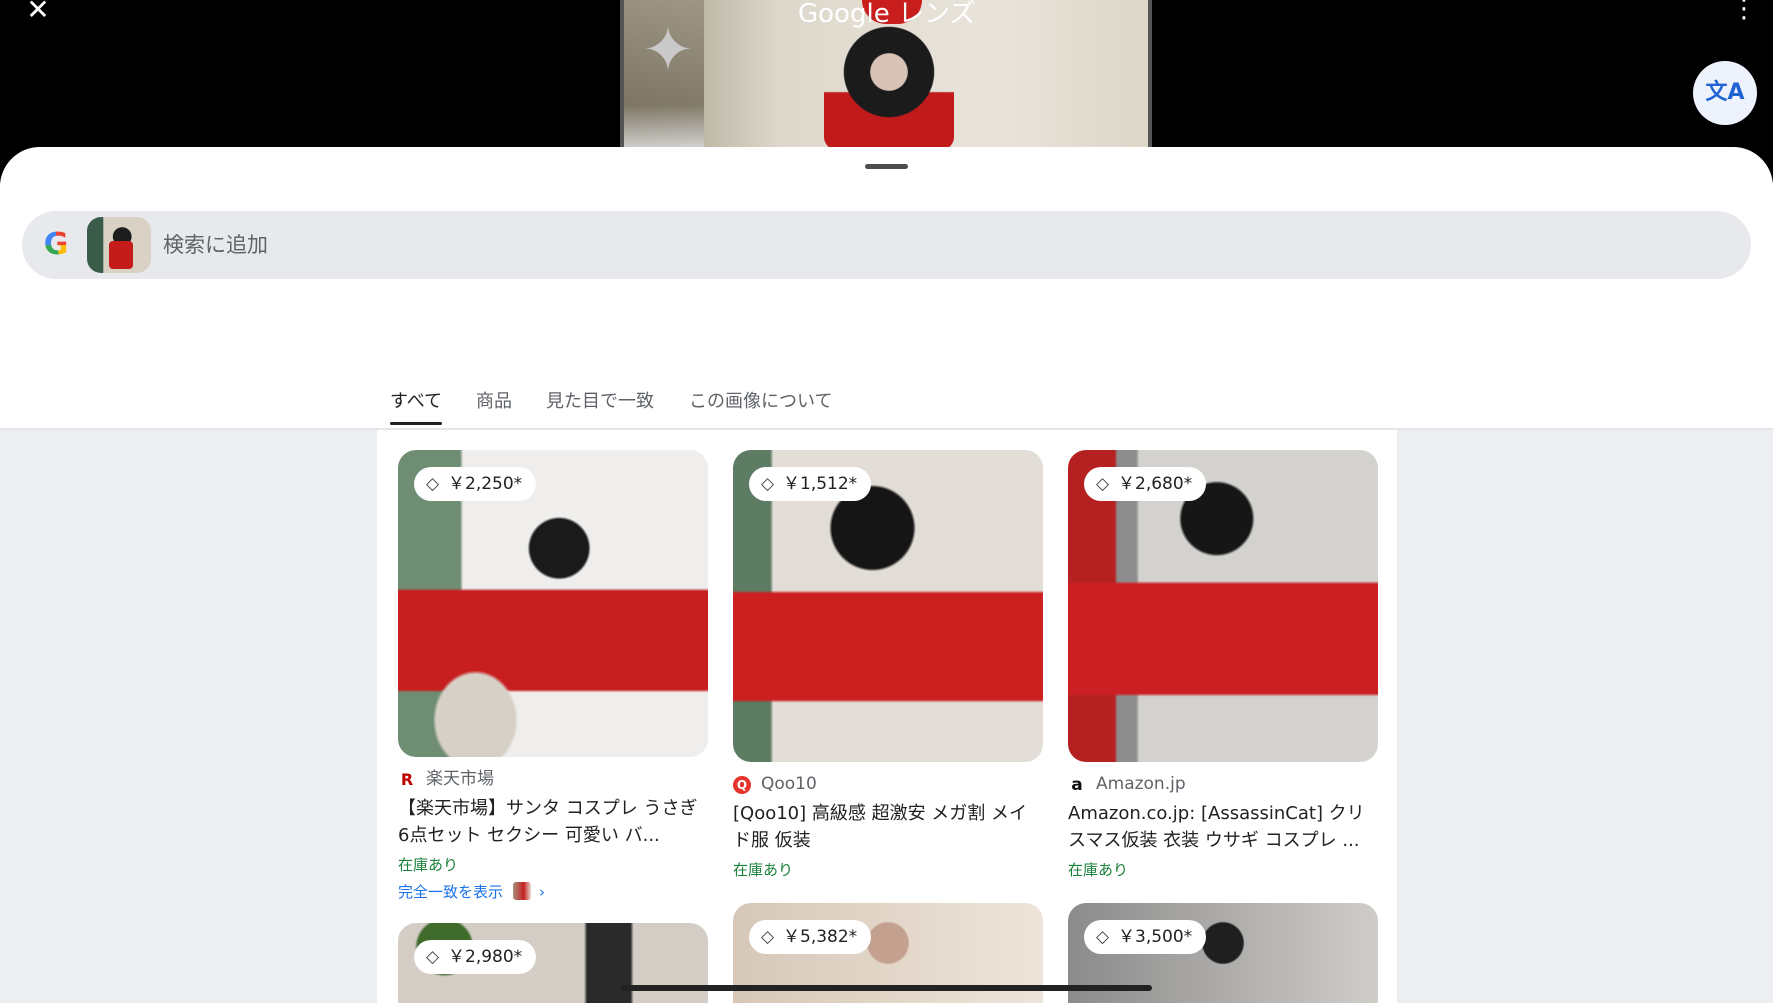 Image resolution: width=1773 pixels, height=1003 pixels. I want to click on price-badge: ◇ ￥2,980*, so click(475, 957).